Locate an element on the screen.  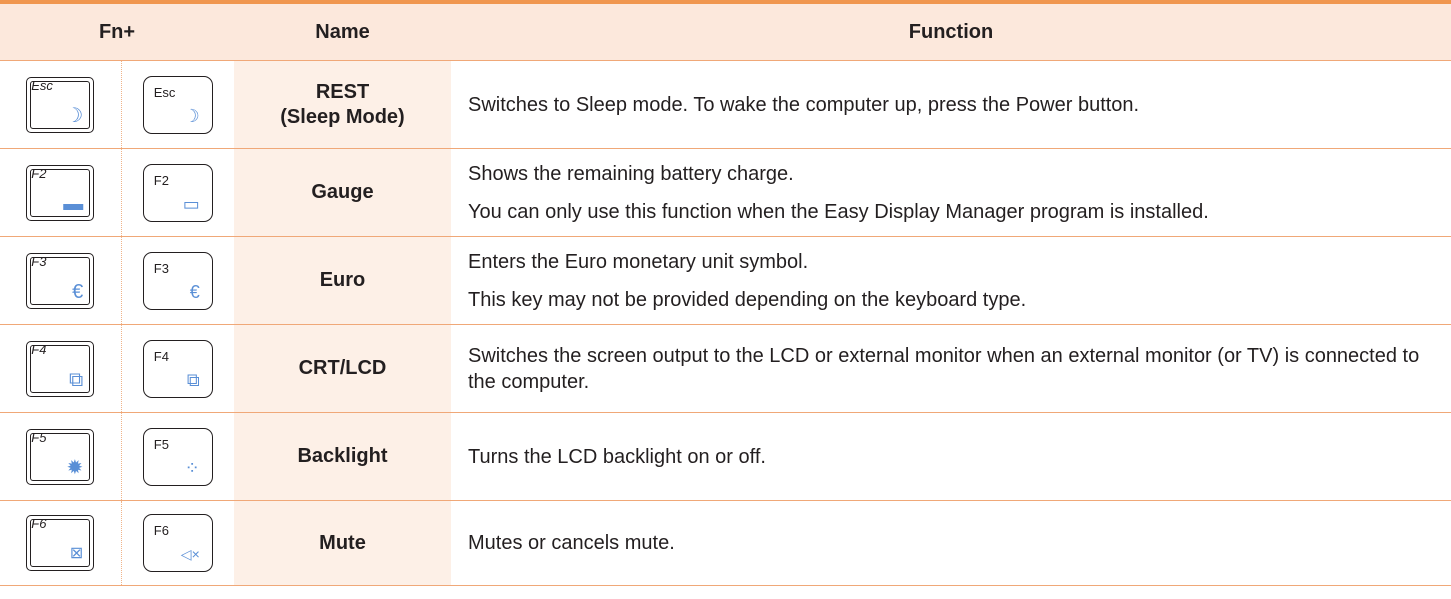
fn-key-graphic: F2 ▬ is located at coordinates (60, 192).